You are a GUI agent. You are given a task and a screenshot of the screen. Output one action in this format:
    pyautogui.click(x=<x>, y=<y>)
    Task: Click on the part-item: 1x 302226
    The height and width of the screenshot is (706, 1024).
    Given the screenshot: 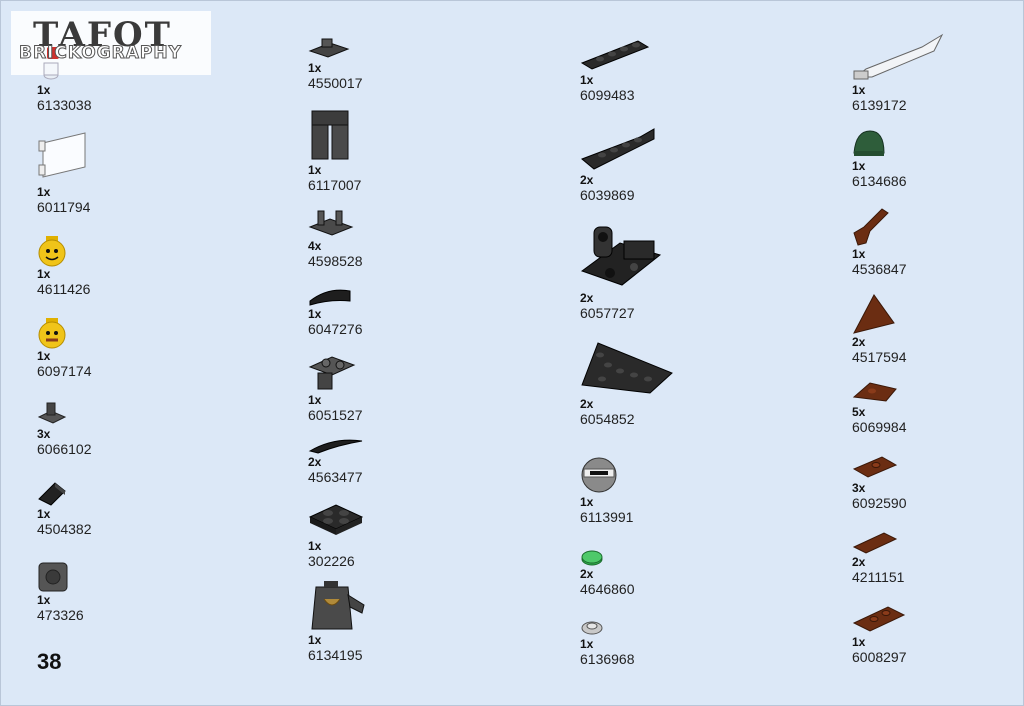 What is the action you would take?
    pyautogui.click(x=378, y=534)
    